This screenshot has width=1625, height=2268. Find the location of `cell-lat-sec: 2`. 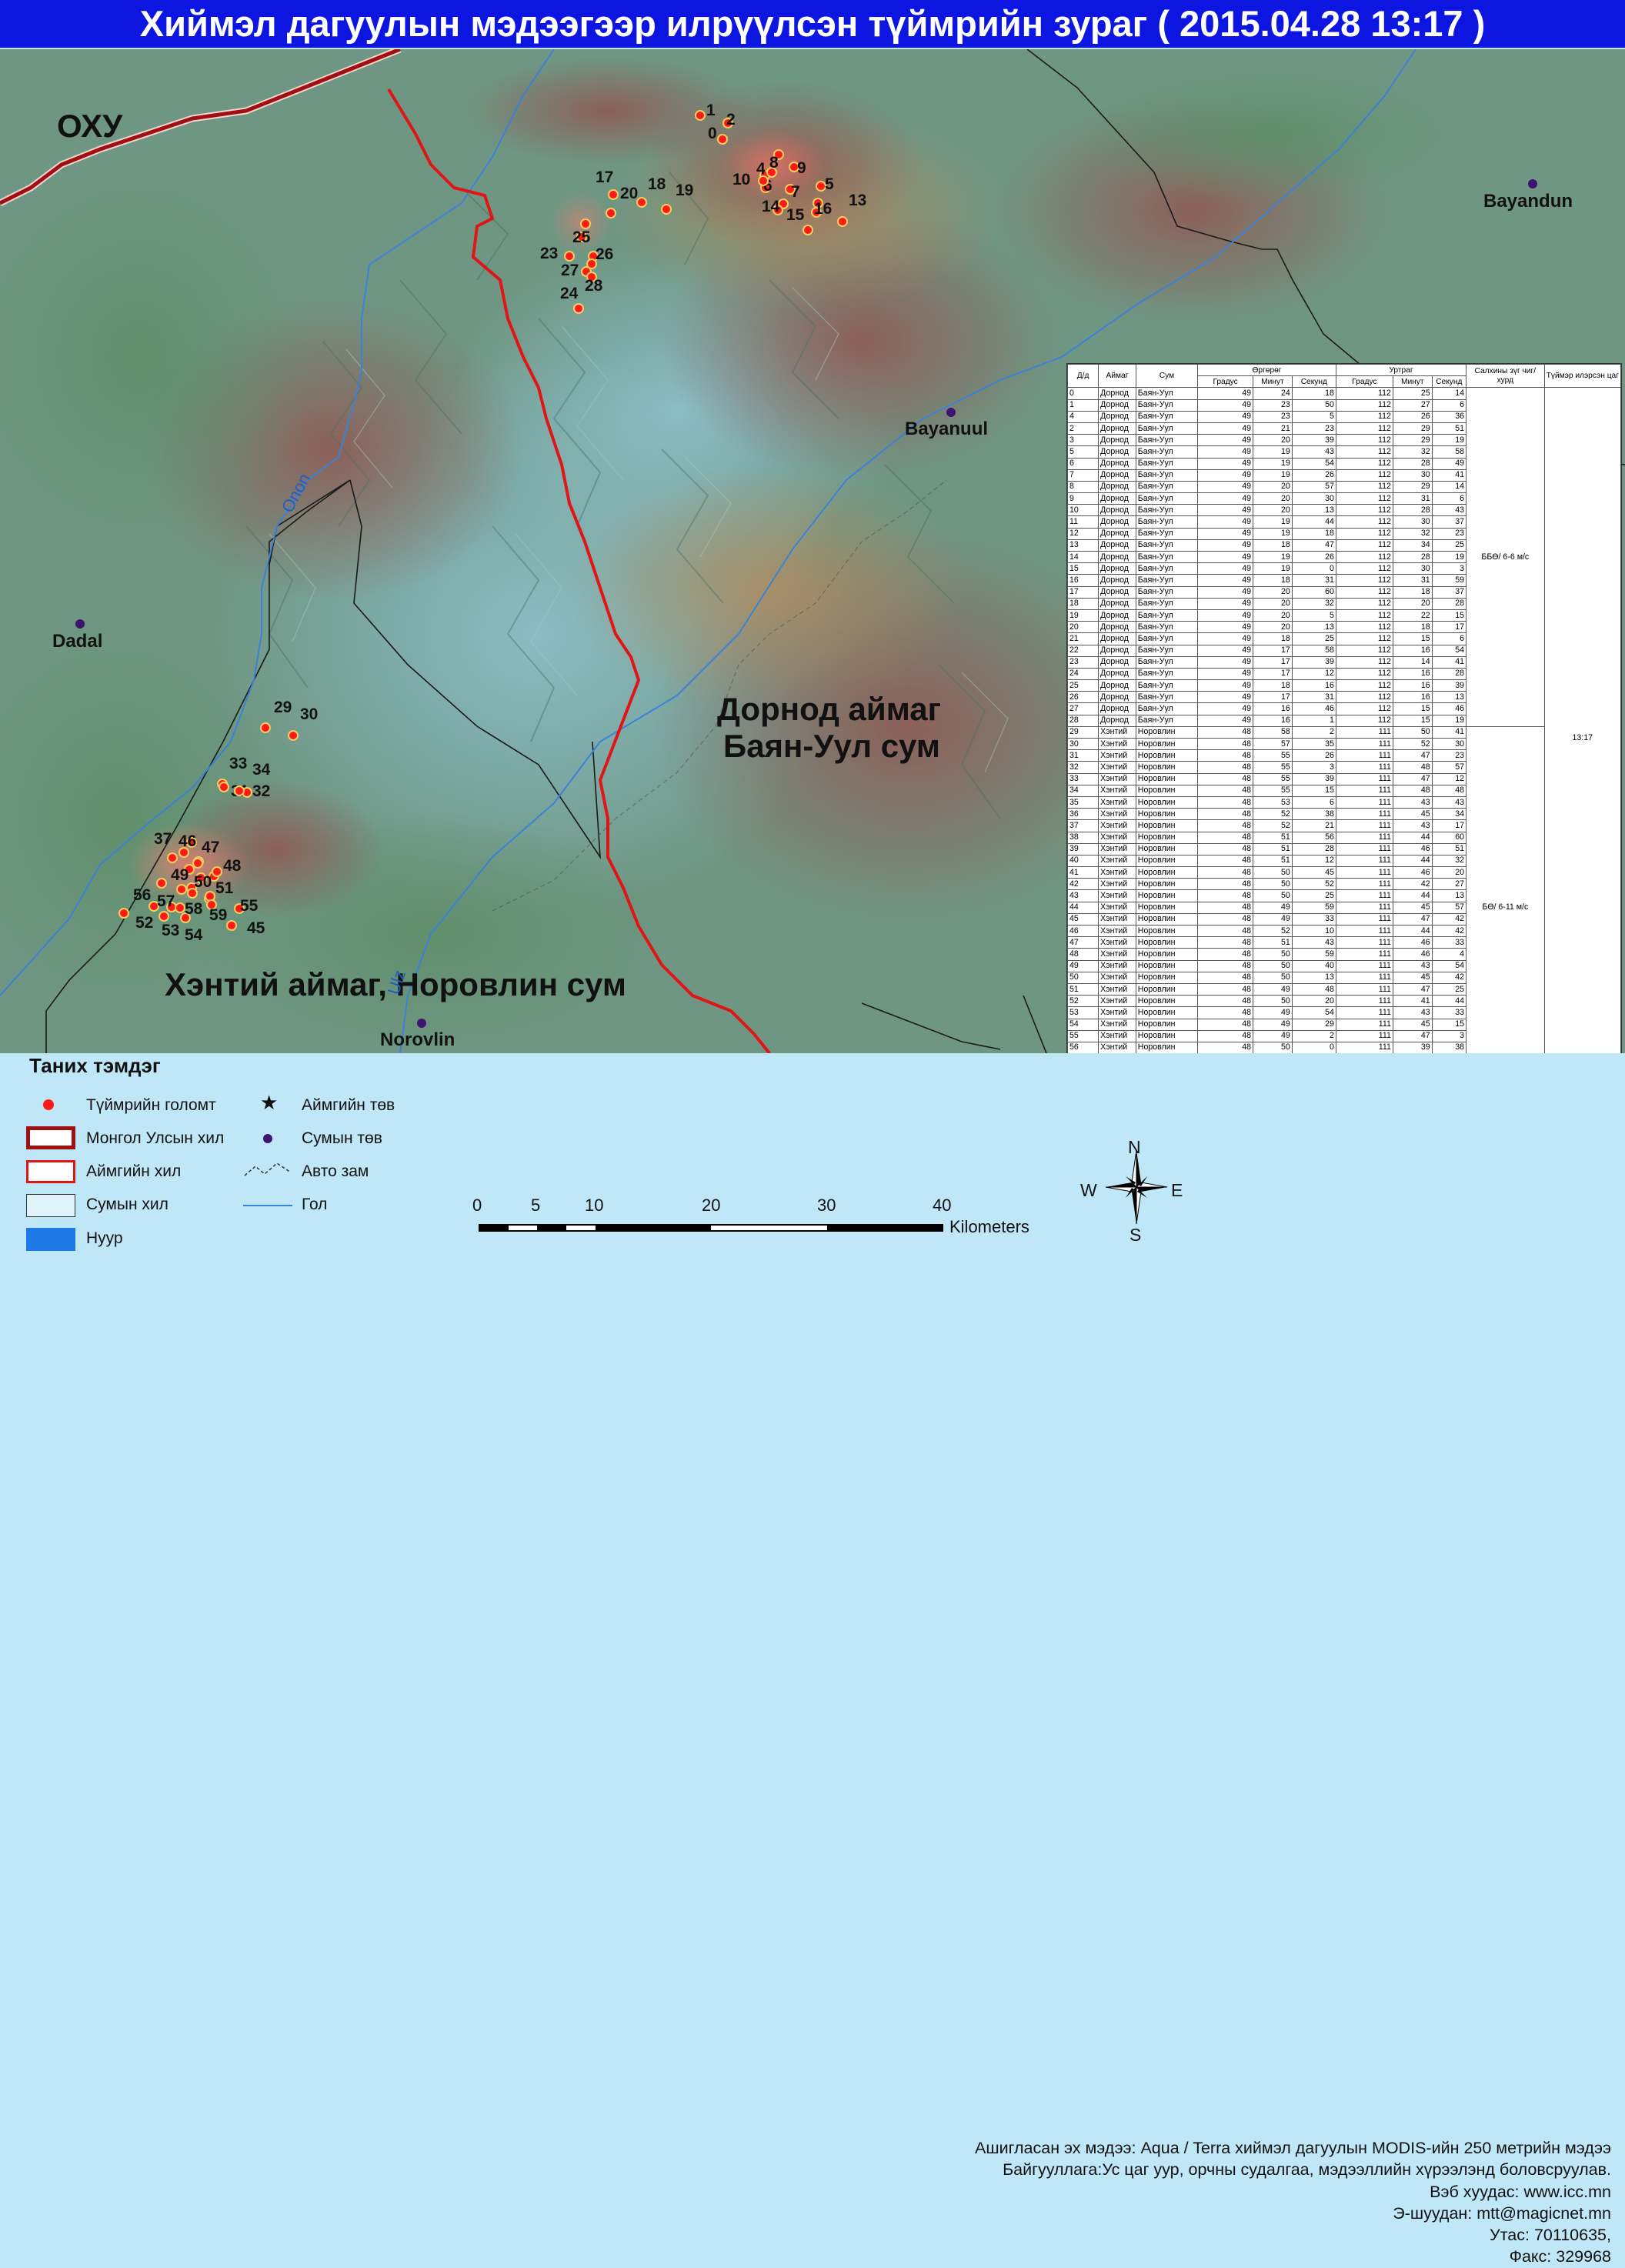

cell-lat-sec: 2 is located at coordinates (1313, 732).